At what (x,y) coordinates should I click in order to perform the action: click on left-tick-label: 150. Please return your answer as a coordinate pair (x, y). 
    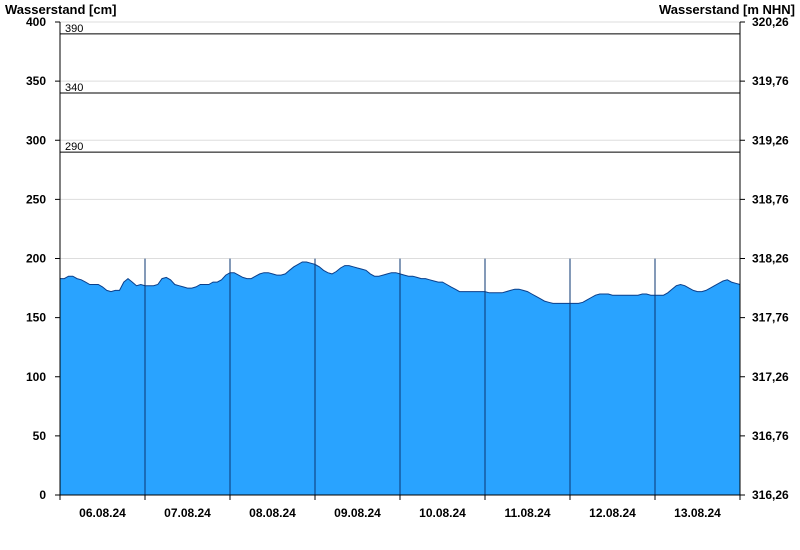
    Looking at the image, I should click on (36, 318).